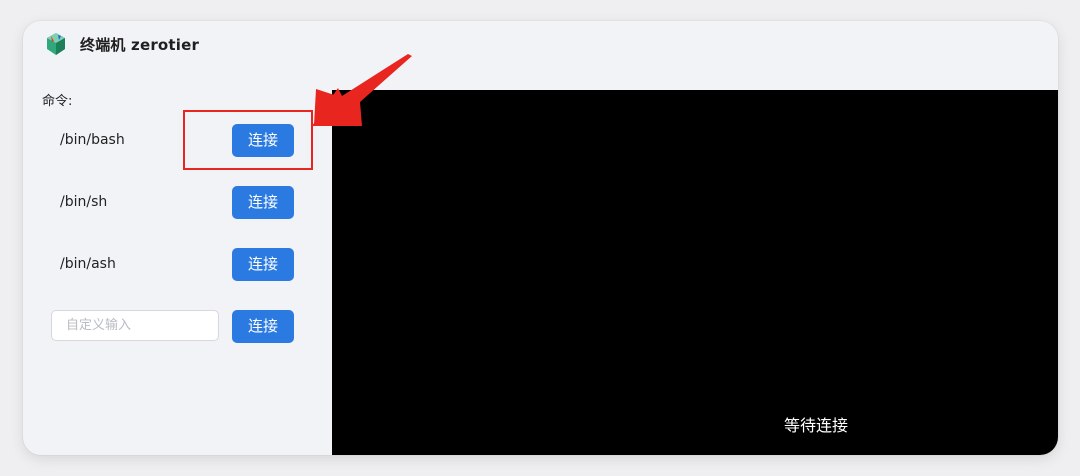 The width and height of the screenshot is (1080, 476). Describe the element at coordinates (540, 45) in the screenshot. I see `title-bar: 终端机 zerotier` at that location.